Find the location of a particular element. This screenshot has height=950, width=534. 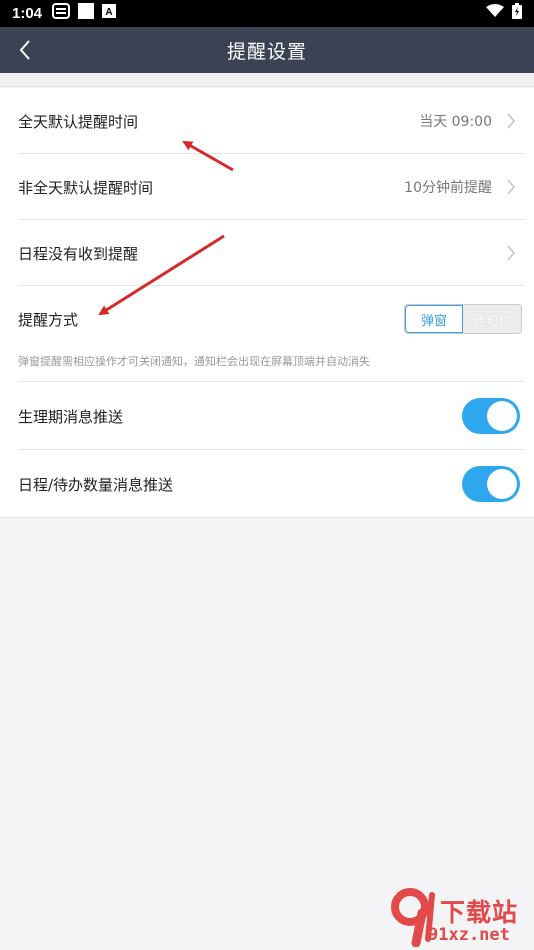

allday-time-value: 当天 09:00 is located at coordinates (455, 122).